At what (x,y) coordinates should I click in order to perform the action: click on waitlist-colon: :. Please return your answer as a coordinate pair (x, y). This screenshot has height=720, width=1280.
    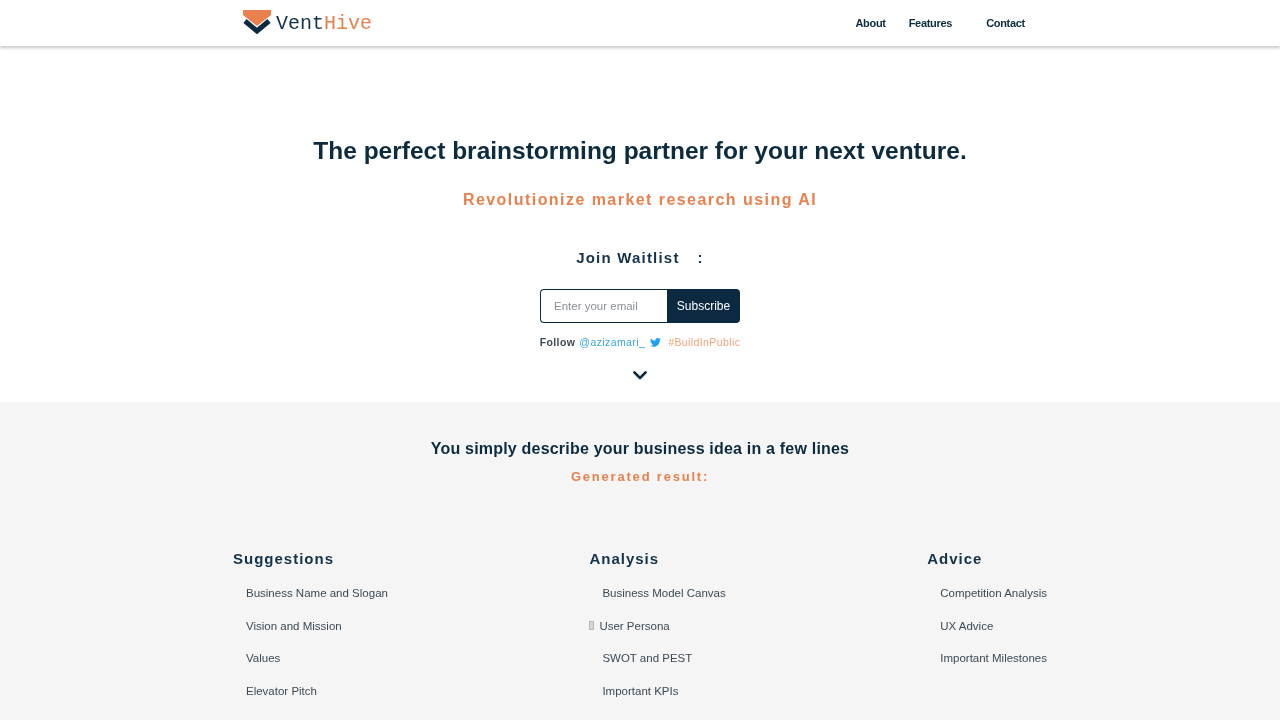
    Looking at the image, I should click on (700, 258).